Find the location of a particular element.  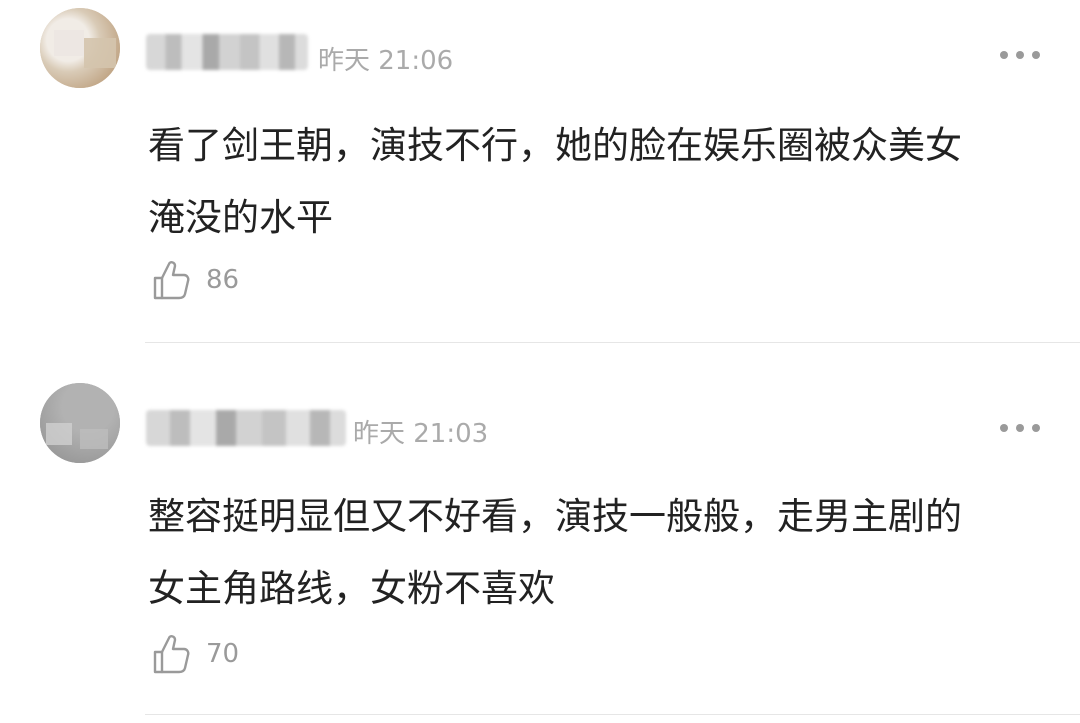

like-count: 86 is located at coordinates (223, 280).